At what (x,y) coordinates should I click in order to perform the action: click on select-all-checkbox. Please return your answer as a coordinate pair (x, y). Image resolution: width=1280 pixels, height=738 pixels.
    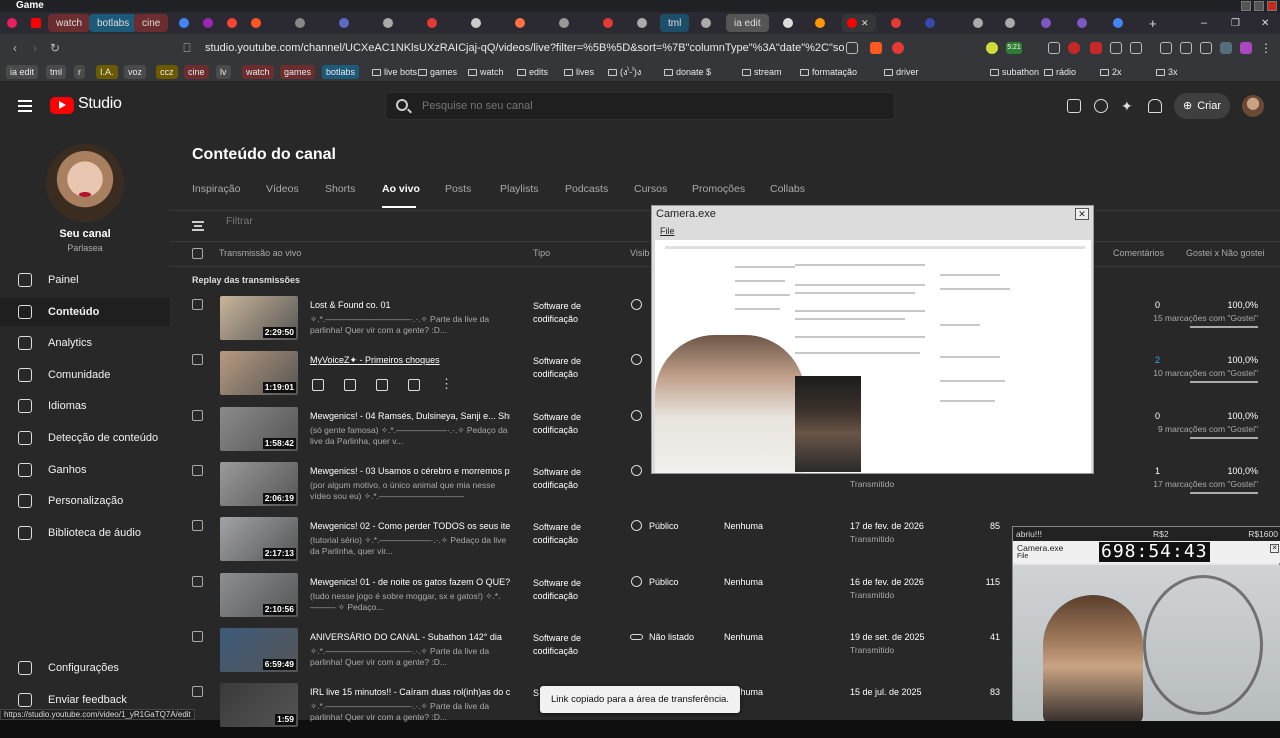
    Looking at the image, I should click on (197, 253).